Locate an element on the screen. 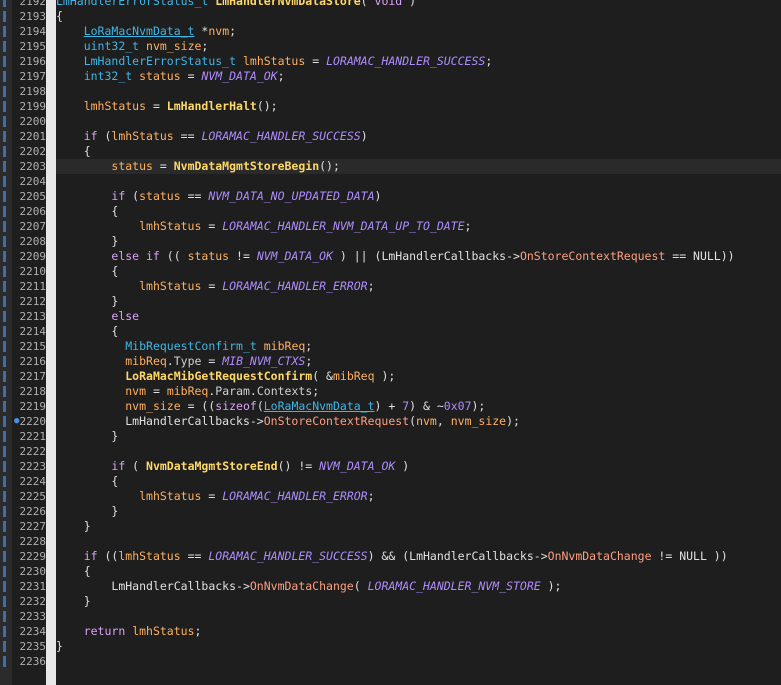  code-line: nvm = mibReq.Param.Contexts; is located at coordinates (187, 391).